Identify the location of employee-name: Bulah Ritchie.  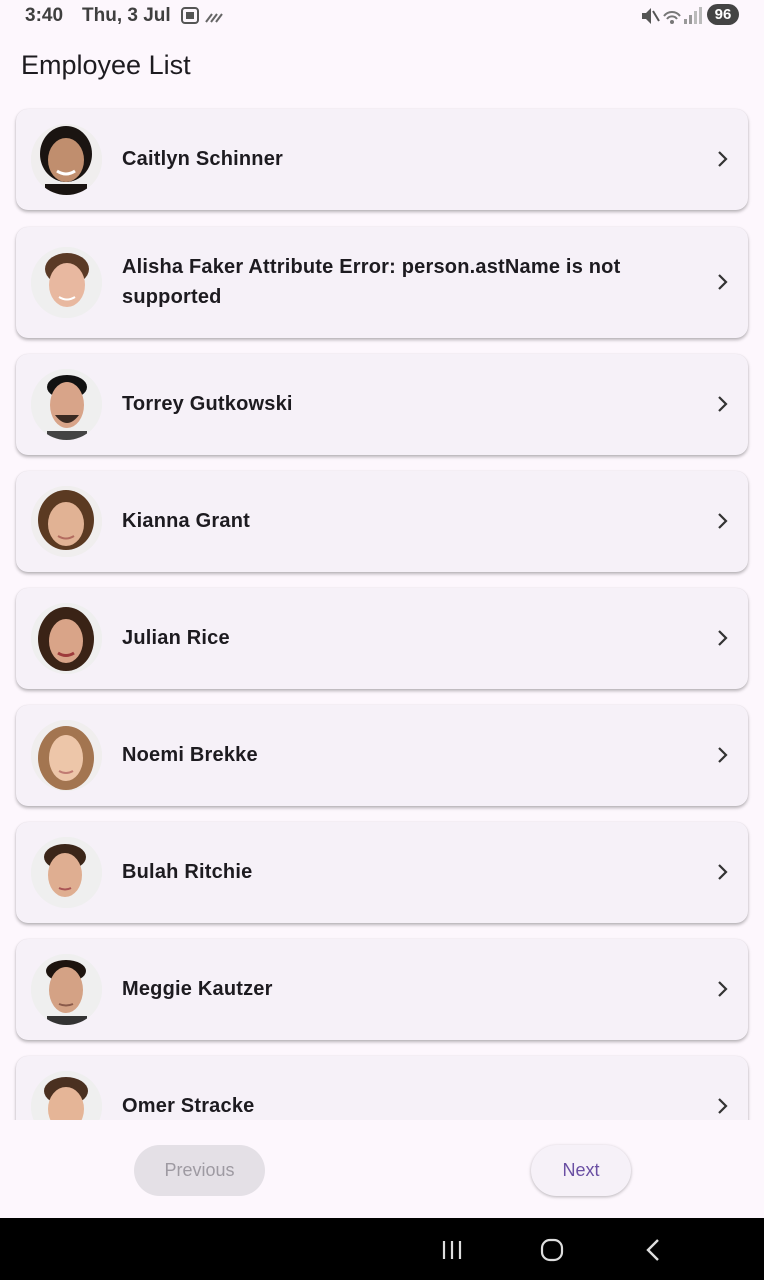
(187, 872).